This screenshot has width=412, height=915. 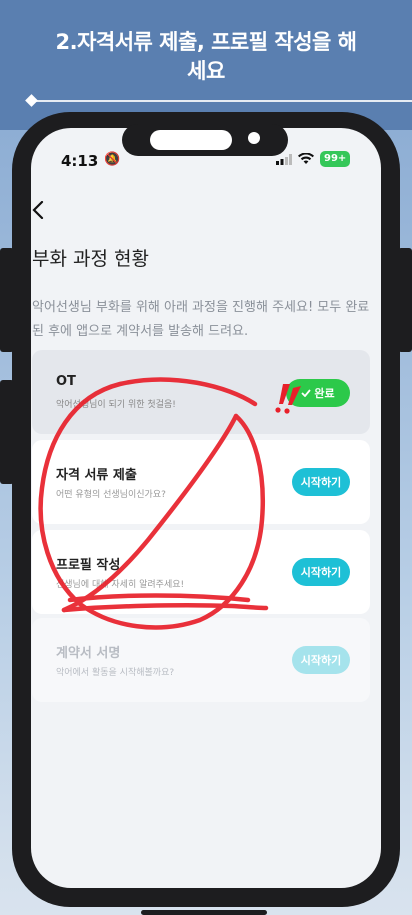 I want to click on exclamation-mark-icon, so click(x=288, y=399).